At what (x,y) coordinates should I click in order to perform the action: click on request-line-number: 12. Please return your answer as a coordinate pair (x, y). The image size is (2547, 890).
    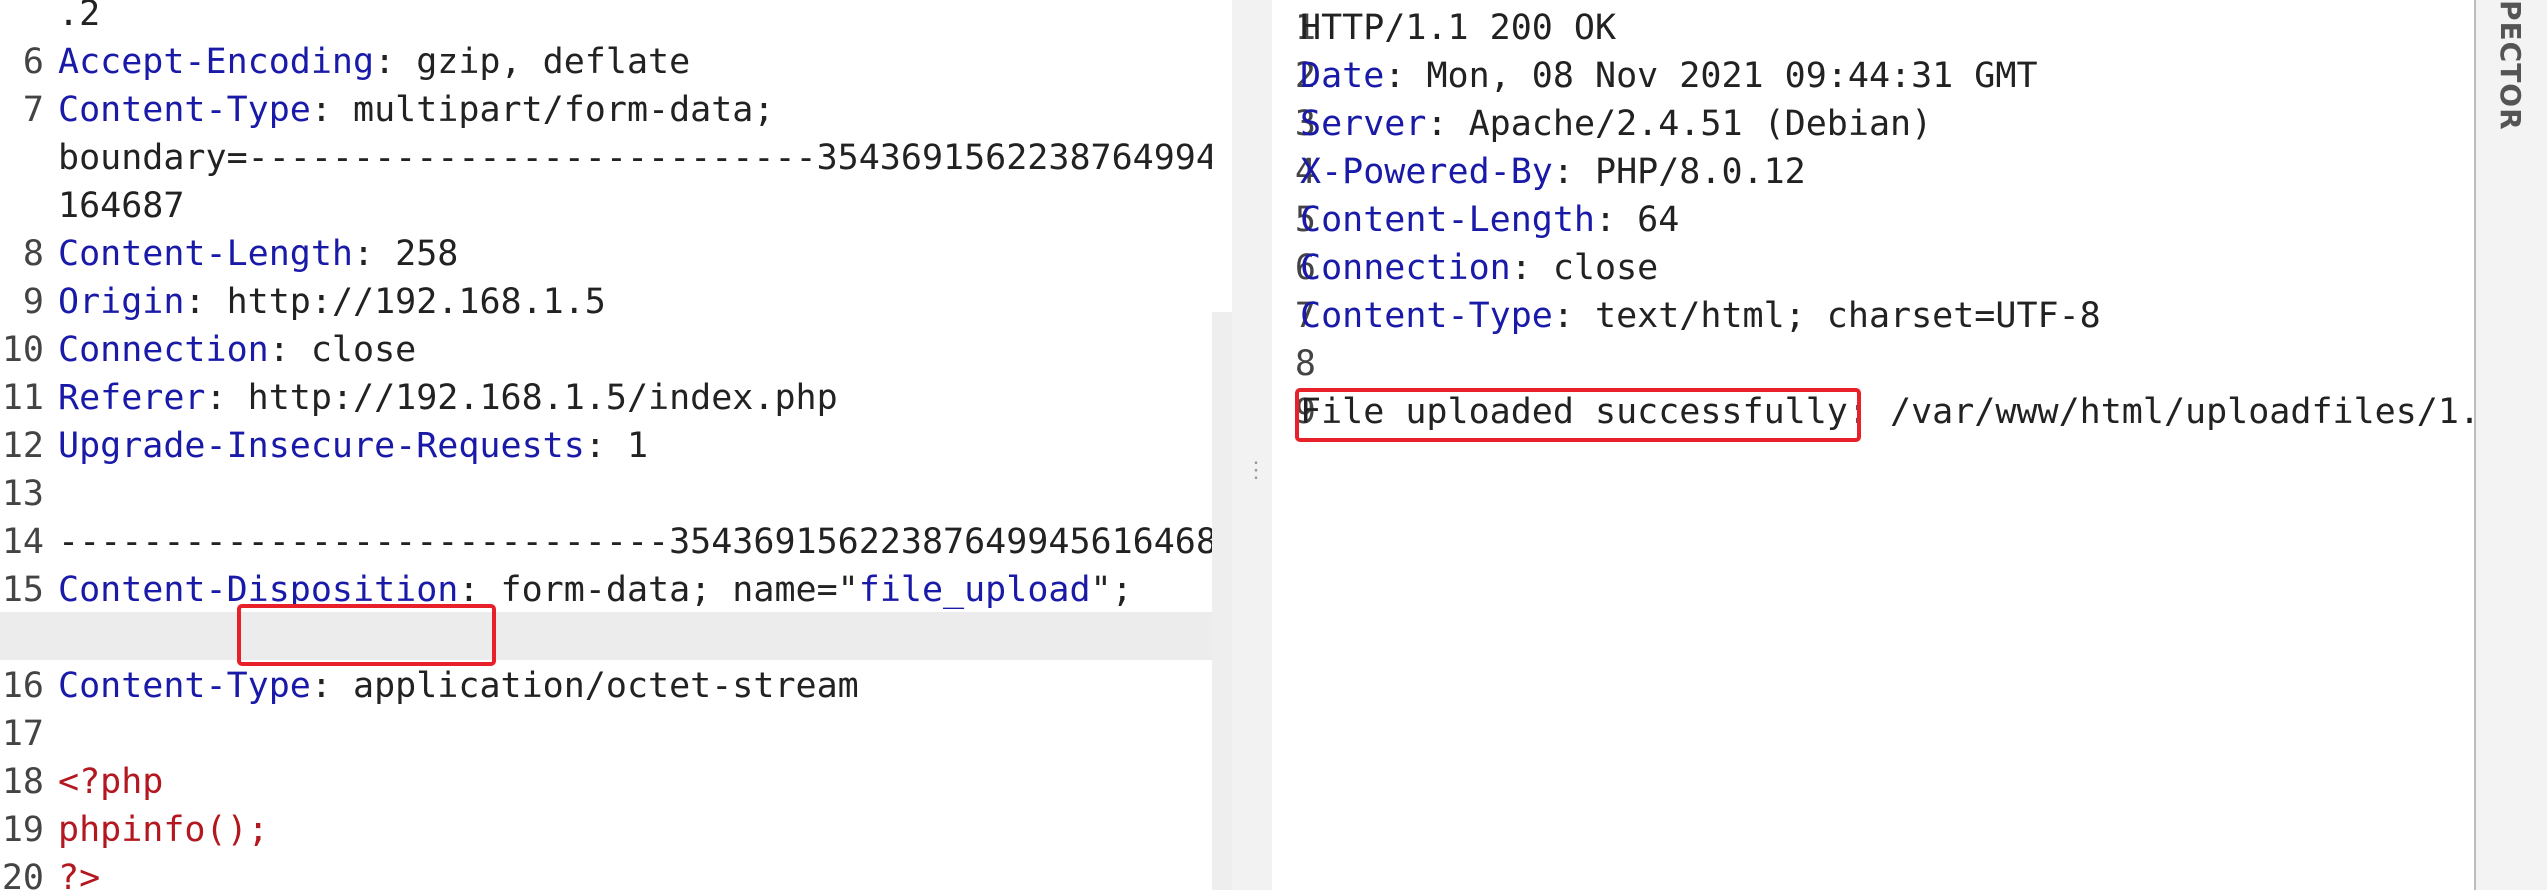
    Looking at the image, I should click on (22, 446).